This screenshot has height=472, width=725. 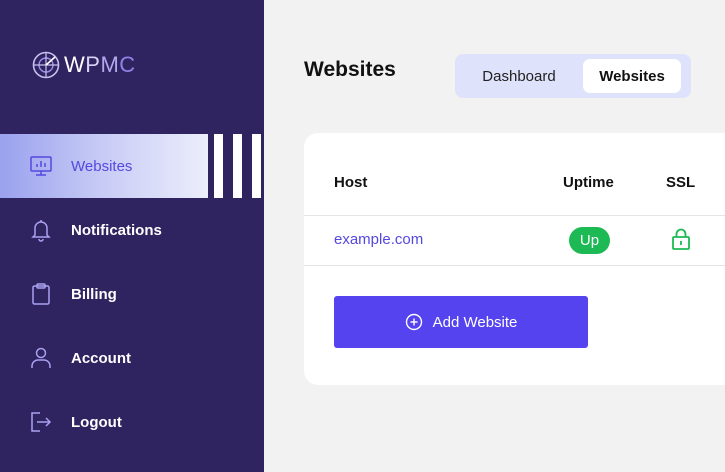 What do you see at coordinates (242, 166) in the screenshot?
I see `active-indicator` at bounding box center [242, 166].